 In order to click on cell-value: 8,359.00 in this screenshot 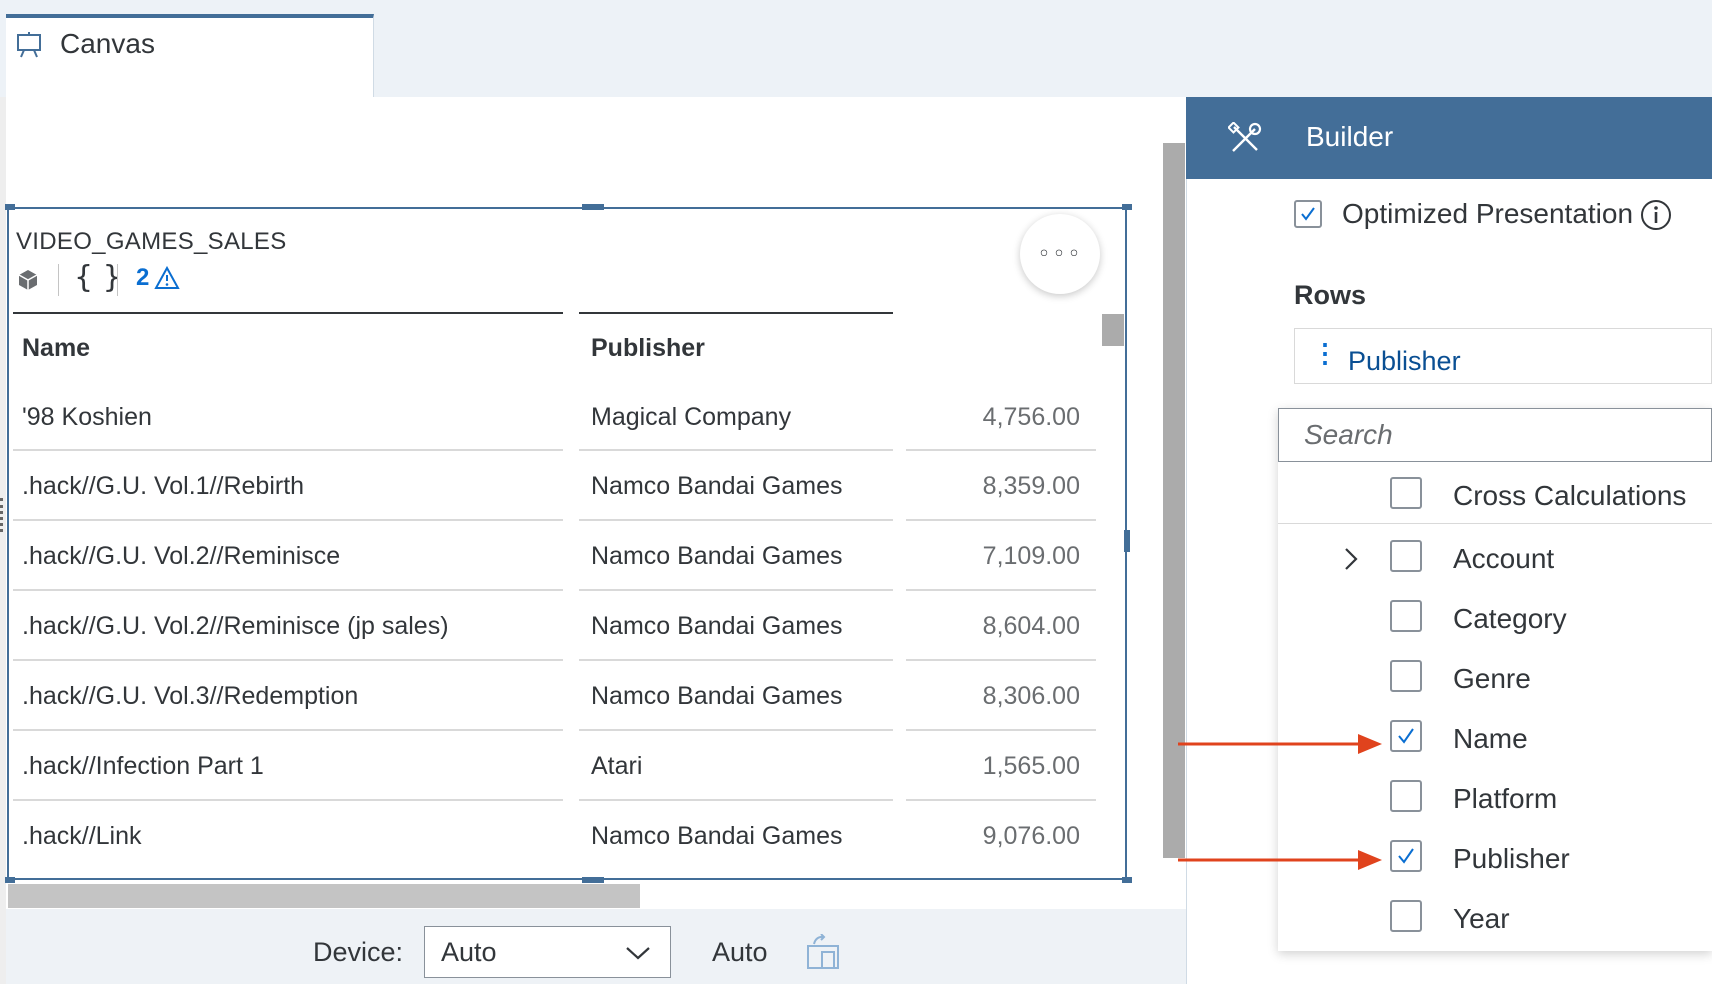, I will do `click(1031, 486)`.